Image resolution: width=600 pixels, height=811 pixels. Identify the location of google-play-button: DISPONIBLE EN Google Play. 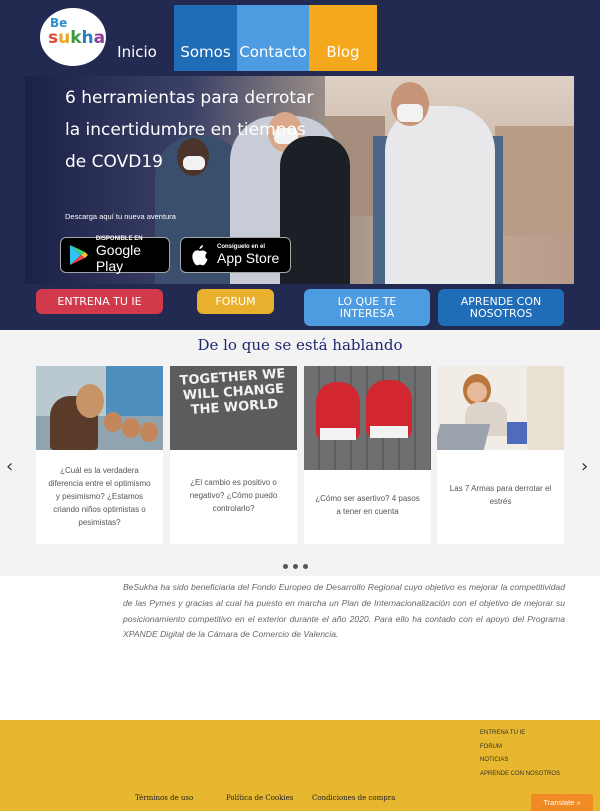
(115, 255).